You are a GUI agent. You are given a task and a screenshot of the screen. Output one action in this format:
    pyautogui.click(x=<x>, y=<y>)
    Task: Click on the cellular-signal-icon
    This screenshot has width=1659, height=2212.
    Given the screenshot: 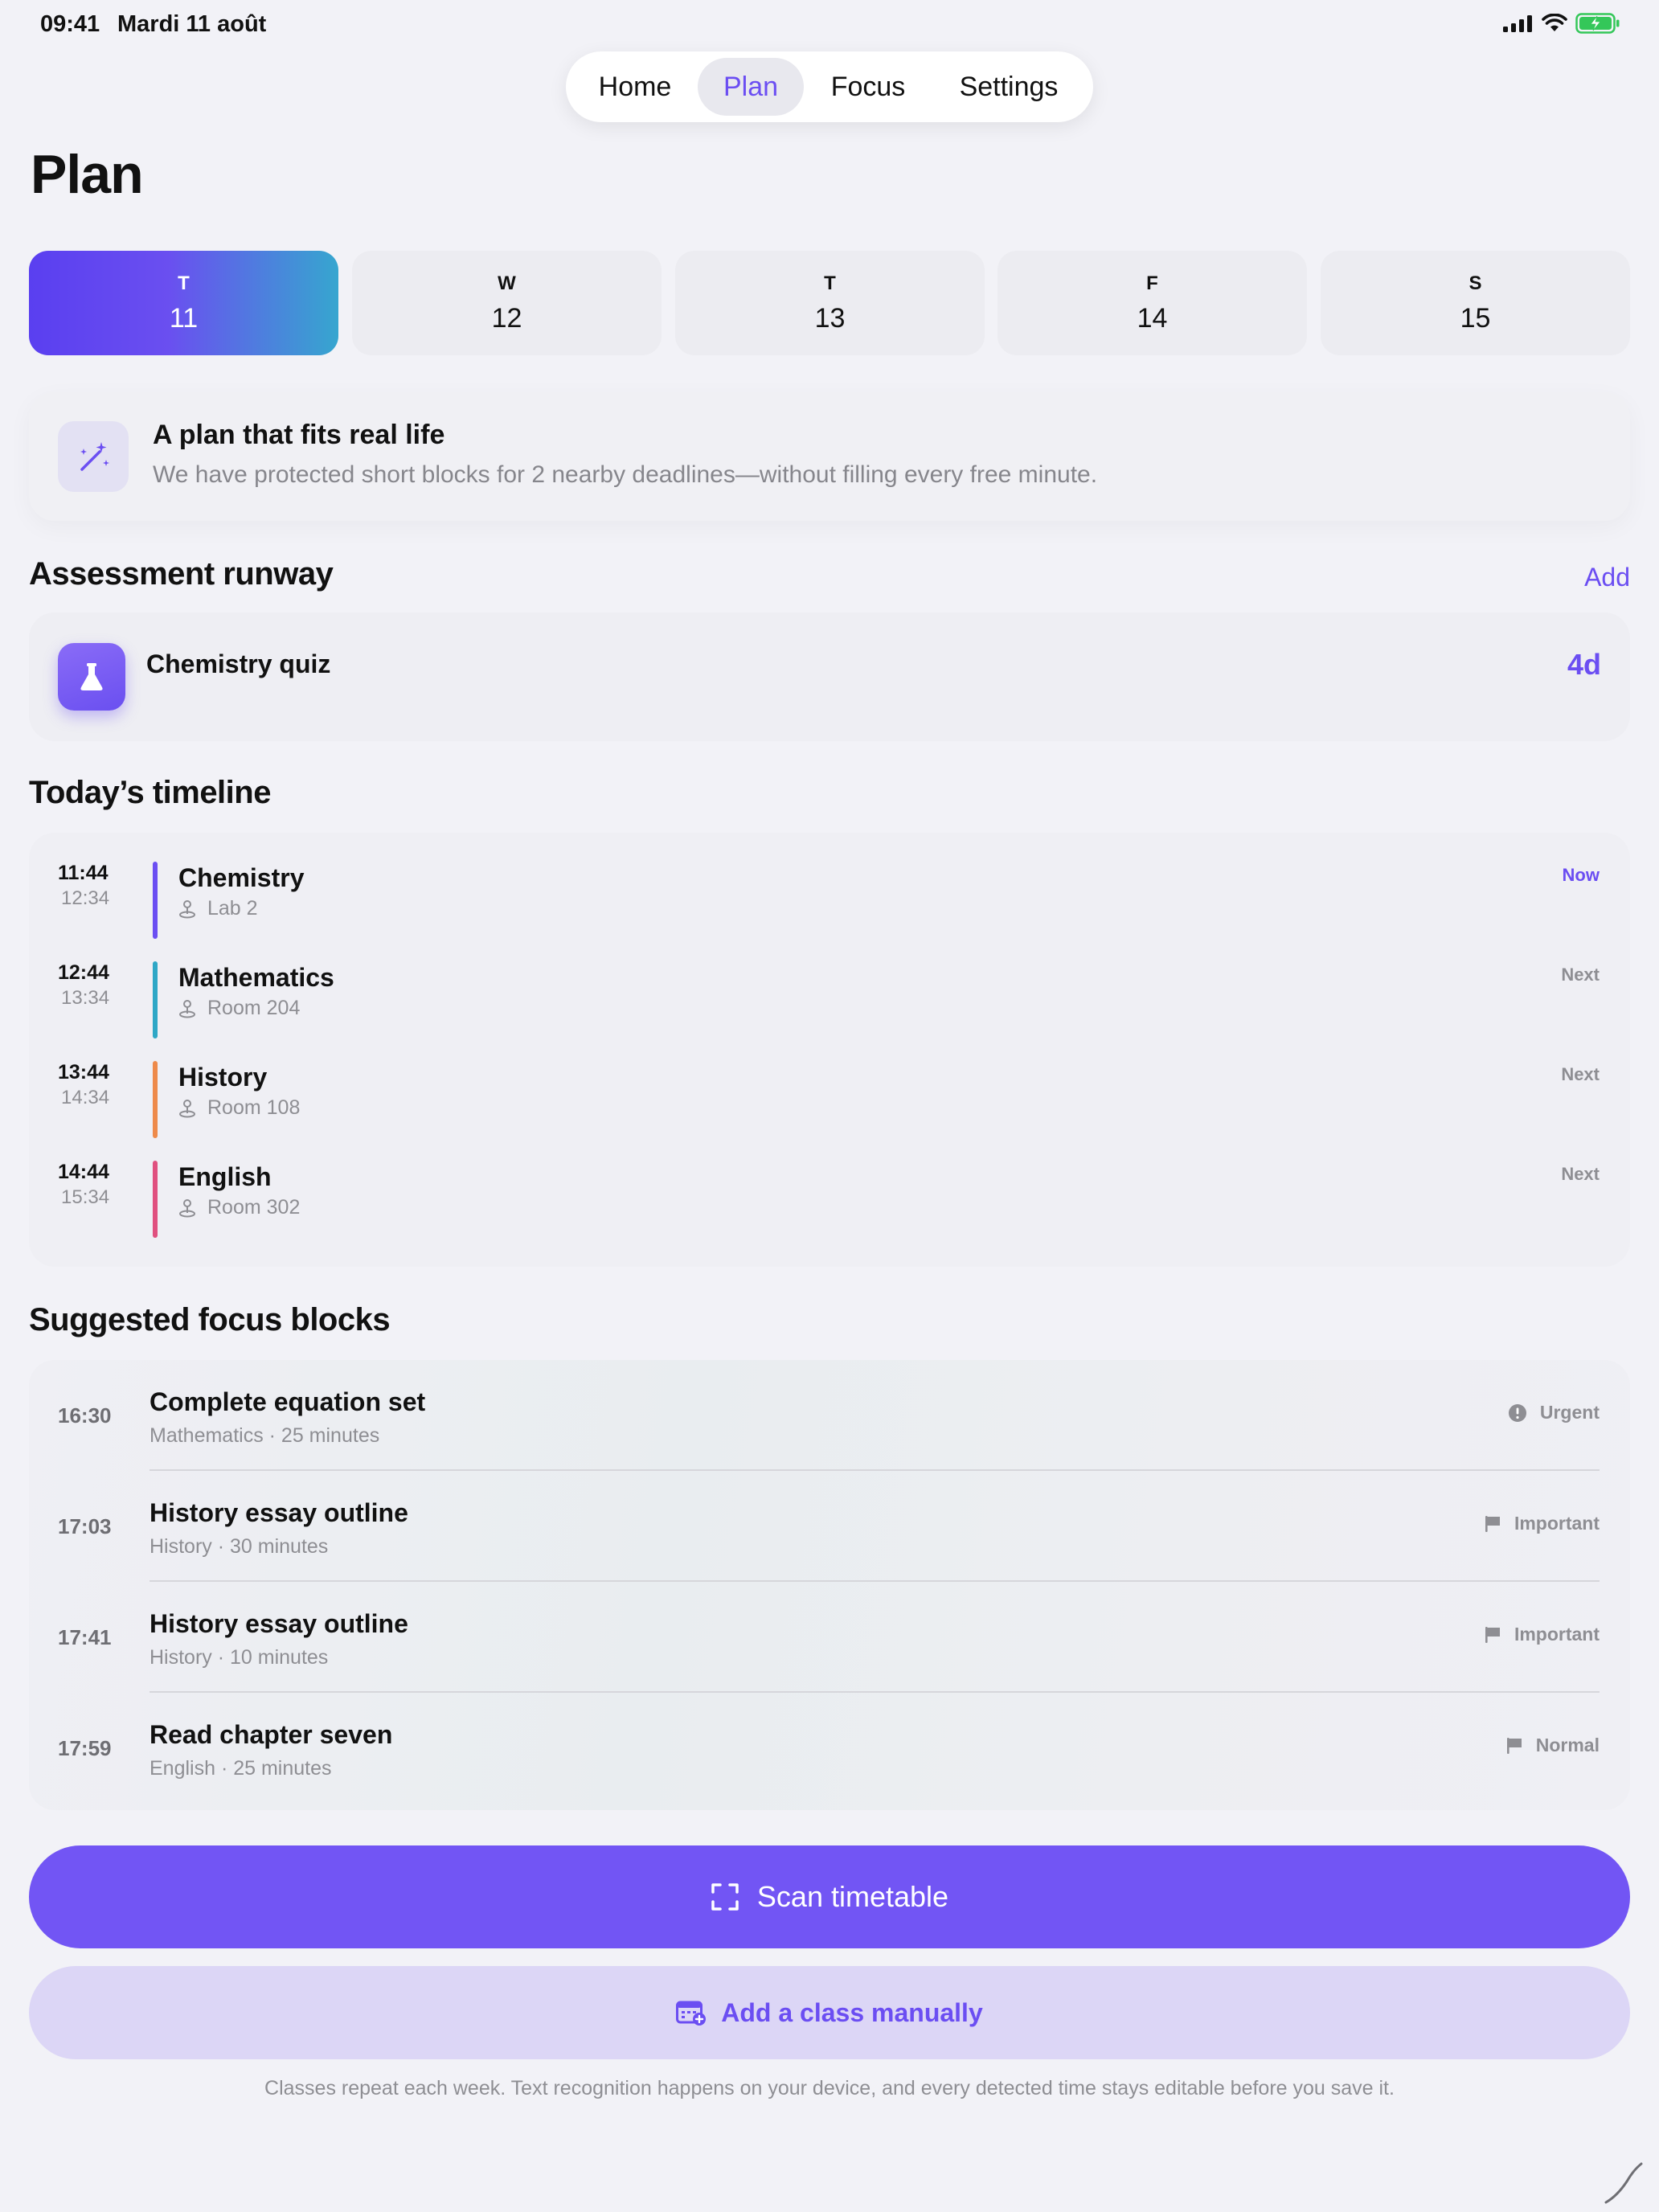 What is the action you would take?
    pyautogui.click(x=1517, y=23)
    